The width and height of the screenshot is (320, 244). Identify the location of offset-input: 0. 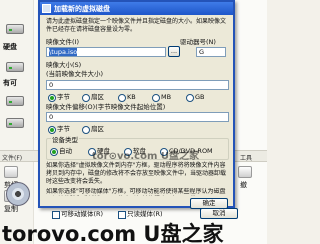
(137, 117).